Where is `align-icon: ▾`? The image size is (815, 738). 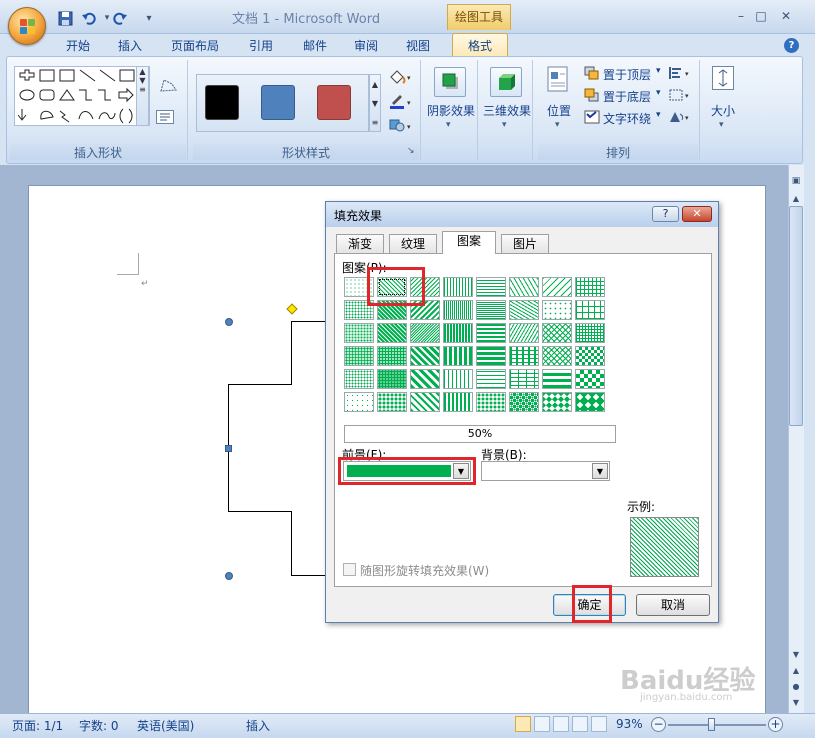
align-icon: ▾ is located at coordinates (680, 73).